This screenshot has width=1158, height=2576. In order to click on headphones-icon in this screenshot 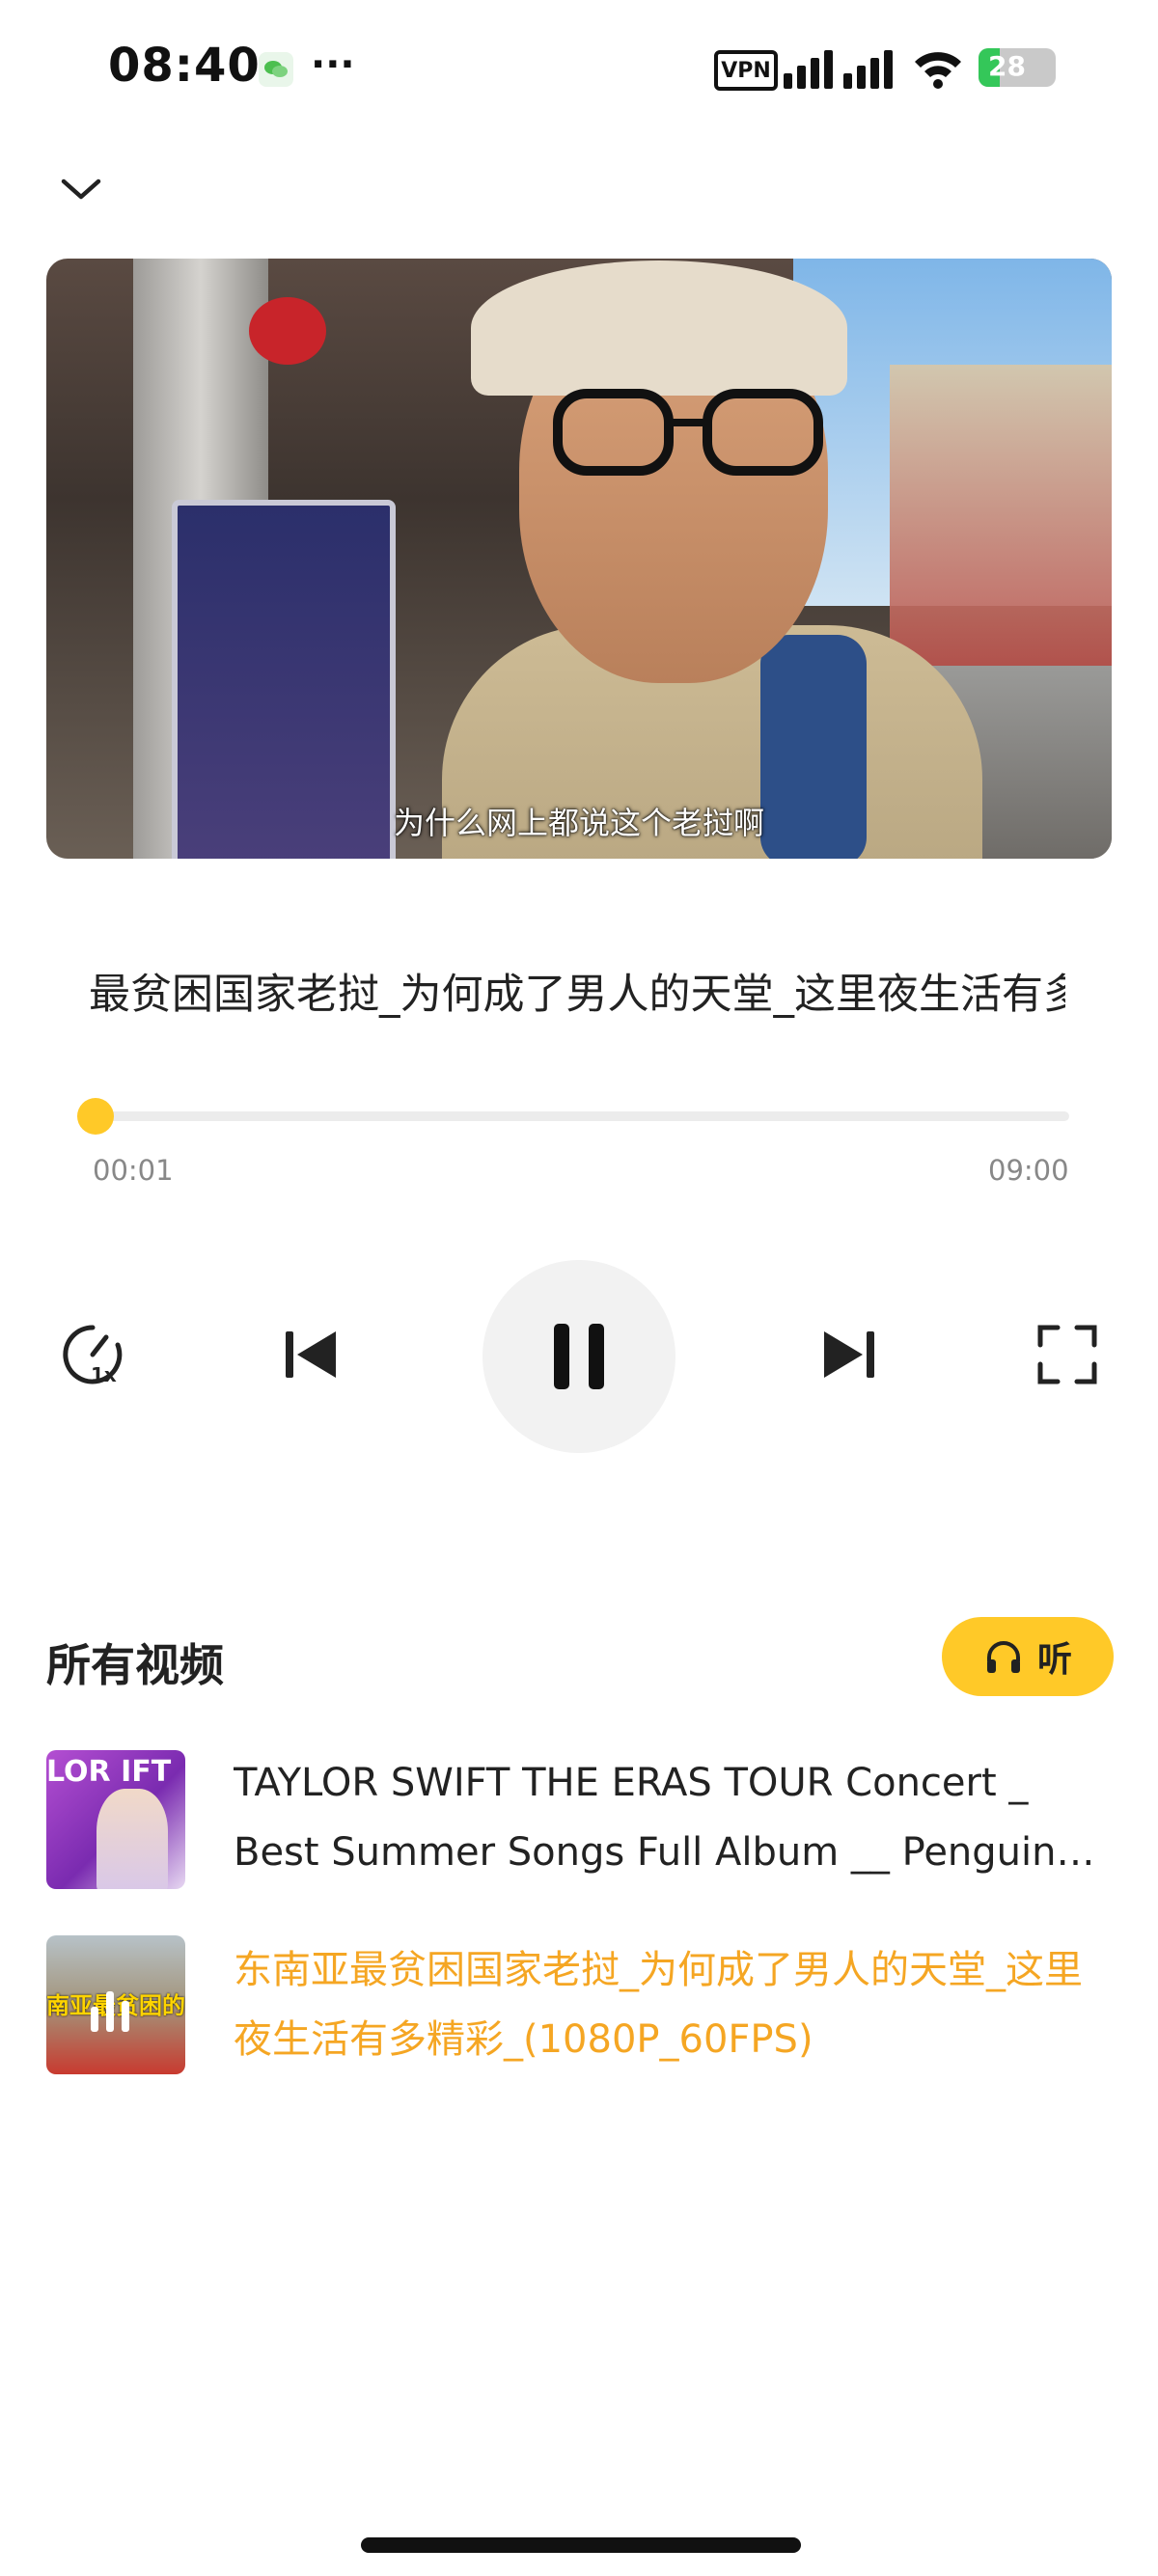, I will do `click(1003, 1657)`.